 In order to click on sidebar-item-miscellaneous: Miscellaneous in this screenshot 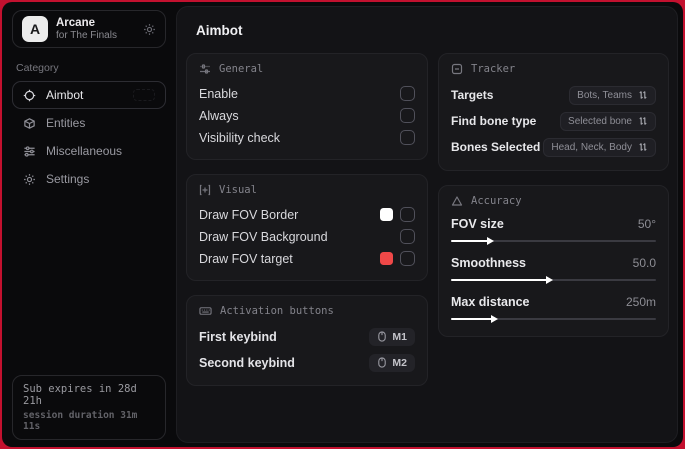, I will do `click(89, 151)`.